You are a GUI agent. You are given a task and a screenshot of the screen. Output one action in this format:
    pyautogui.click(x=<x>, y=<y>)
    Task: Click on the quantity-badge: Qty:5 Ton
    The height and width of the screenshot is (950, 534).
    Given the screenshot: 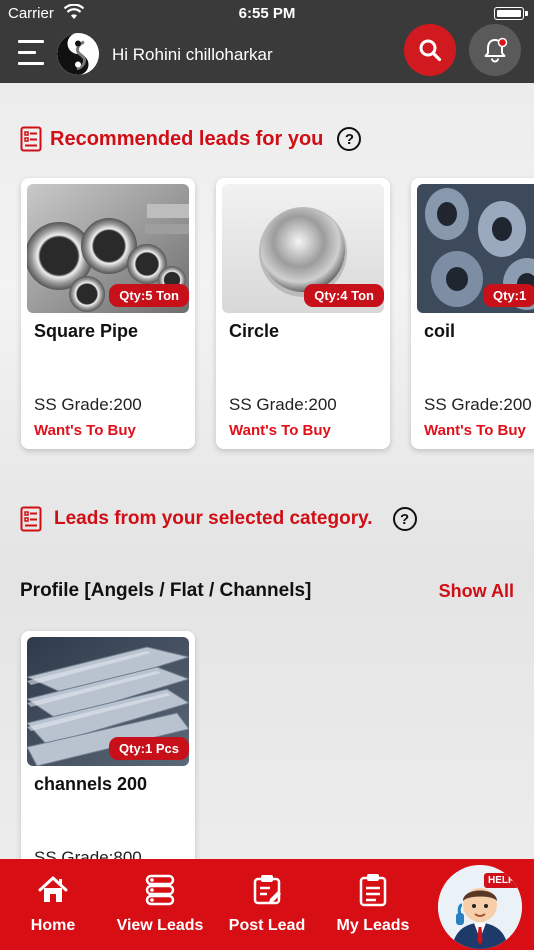 What is the action you would take?
    pyautogui.click(x=149, y=295)
    